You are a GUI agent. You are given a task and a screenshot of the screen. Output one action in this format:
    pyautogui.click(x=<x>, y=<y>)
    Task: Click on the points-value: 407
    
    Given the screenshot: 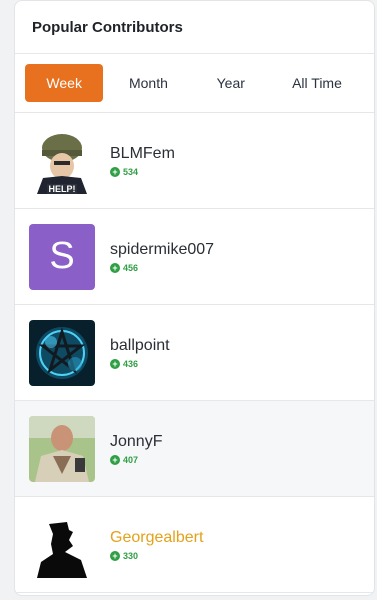 What is the action you would take?
    pyautogui.click(x=131, y=460)
    